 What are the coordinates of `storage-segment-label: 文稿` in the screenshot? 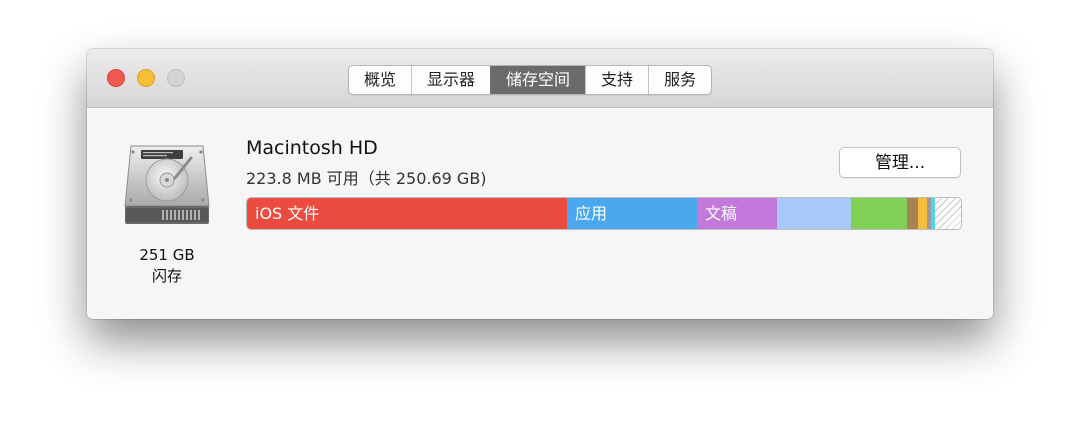 It's located at (721, 213).